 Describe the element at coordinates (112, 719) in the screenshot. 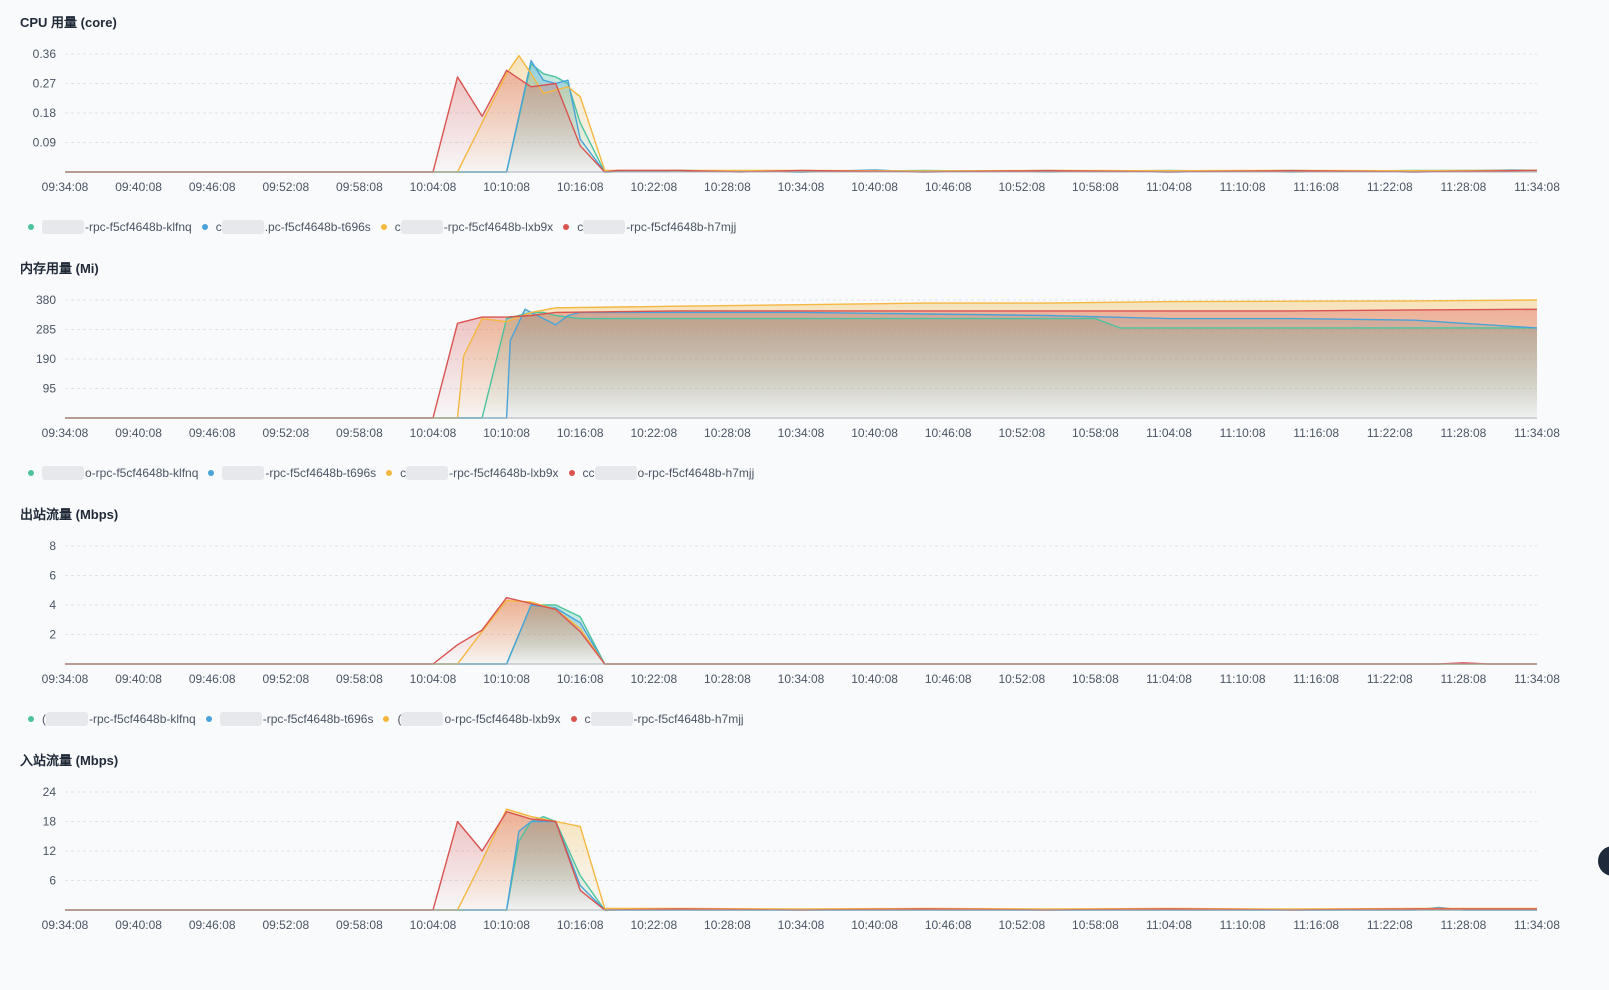

I see `legend-item: (-rpc-f5cf4648b-klfnq` at that location.